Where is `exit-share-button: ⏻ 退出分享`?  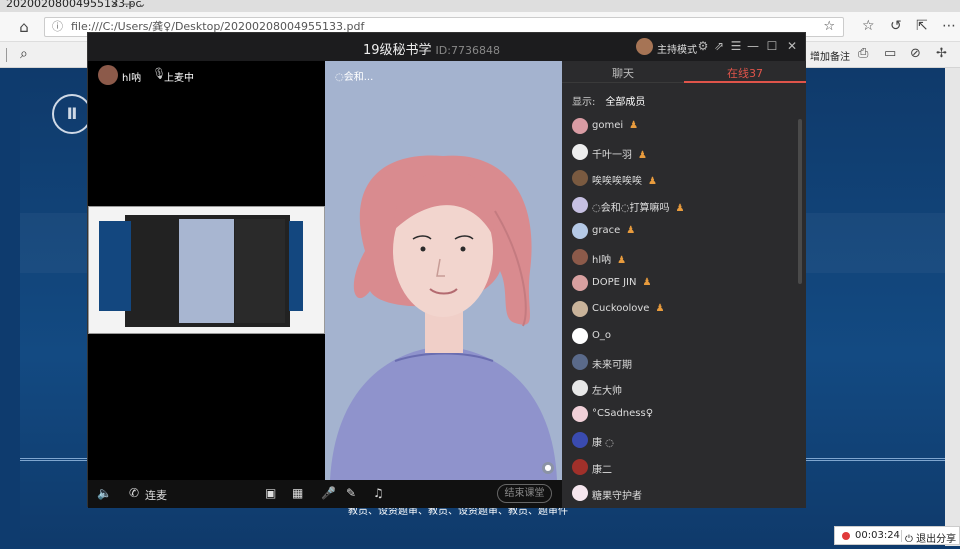
exit-share-button: ⏻ 退出分享 is located at coordinates (930, 537).